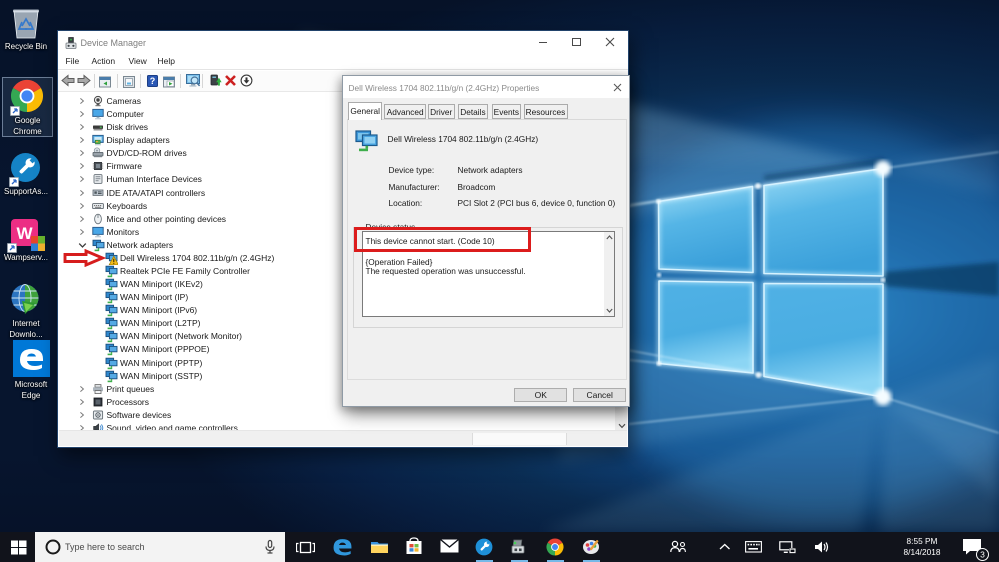  What do you see at coordinates (982, 555) in the screenshot?
I see `svg-text: 3` at bounding box center [982, 555].